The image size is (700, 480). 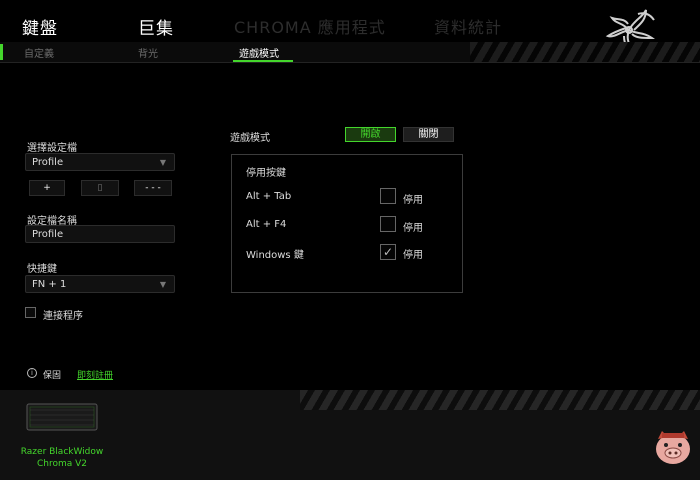 I want to click on device-name: Razer BlackWidow Chroma V2, so click(x=62, y=458).